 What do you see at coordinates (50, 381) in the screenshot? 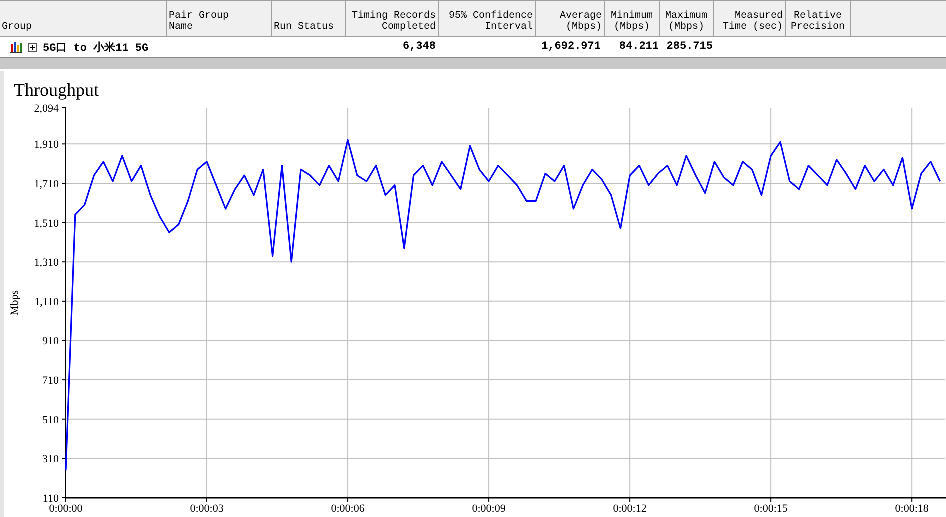
I see `y-tick-label: 710` at bounding box center [50, 381].